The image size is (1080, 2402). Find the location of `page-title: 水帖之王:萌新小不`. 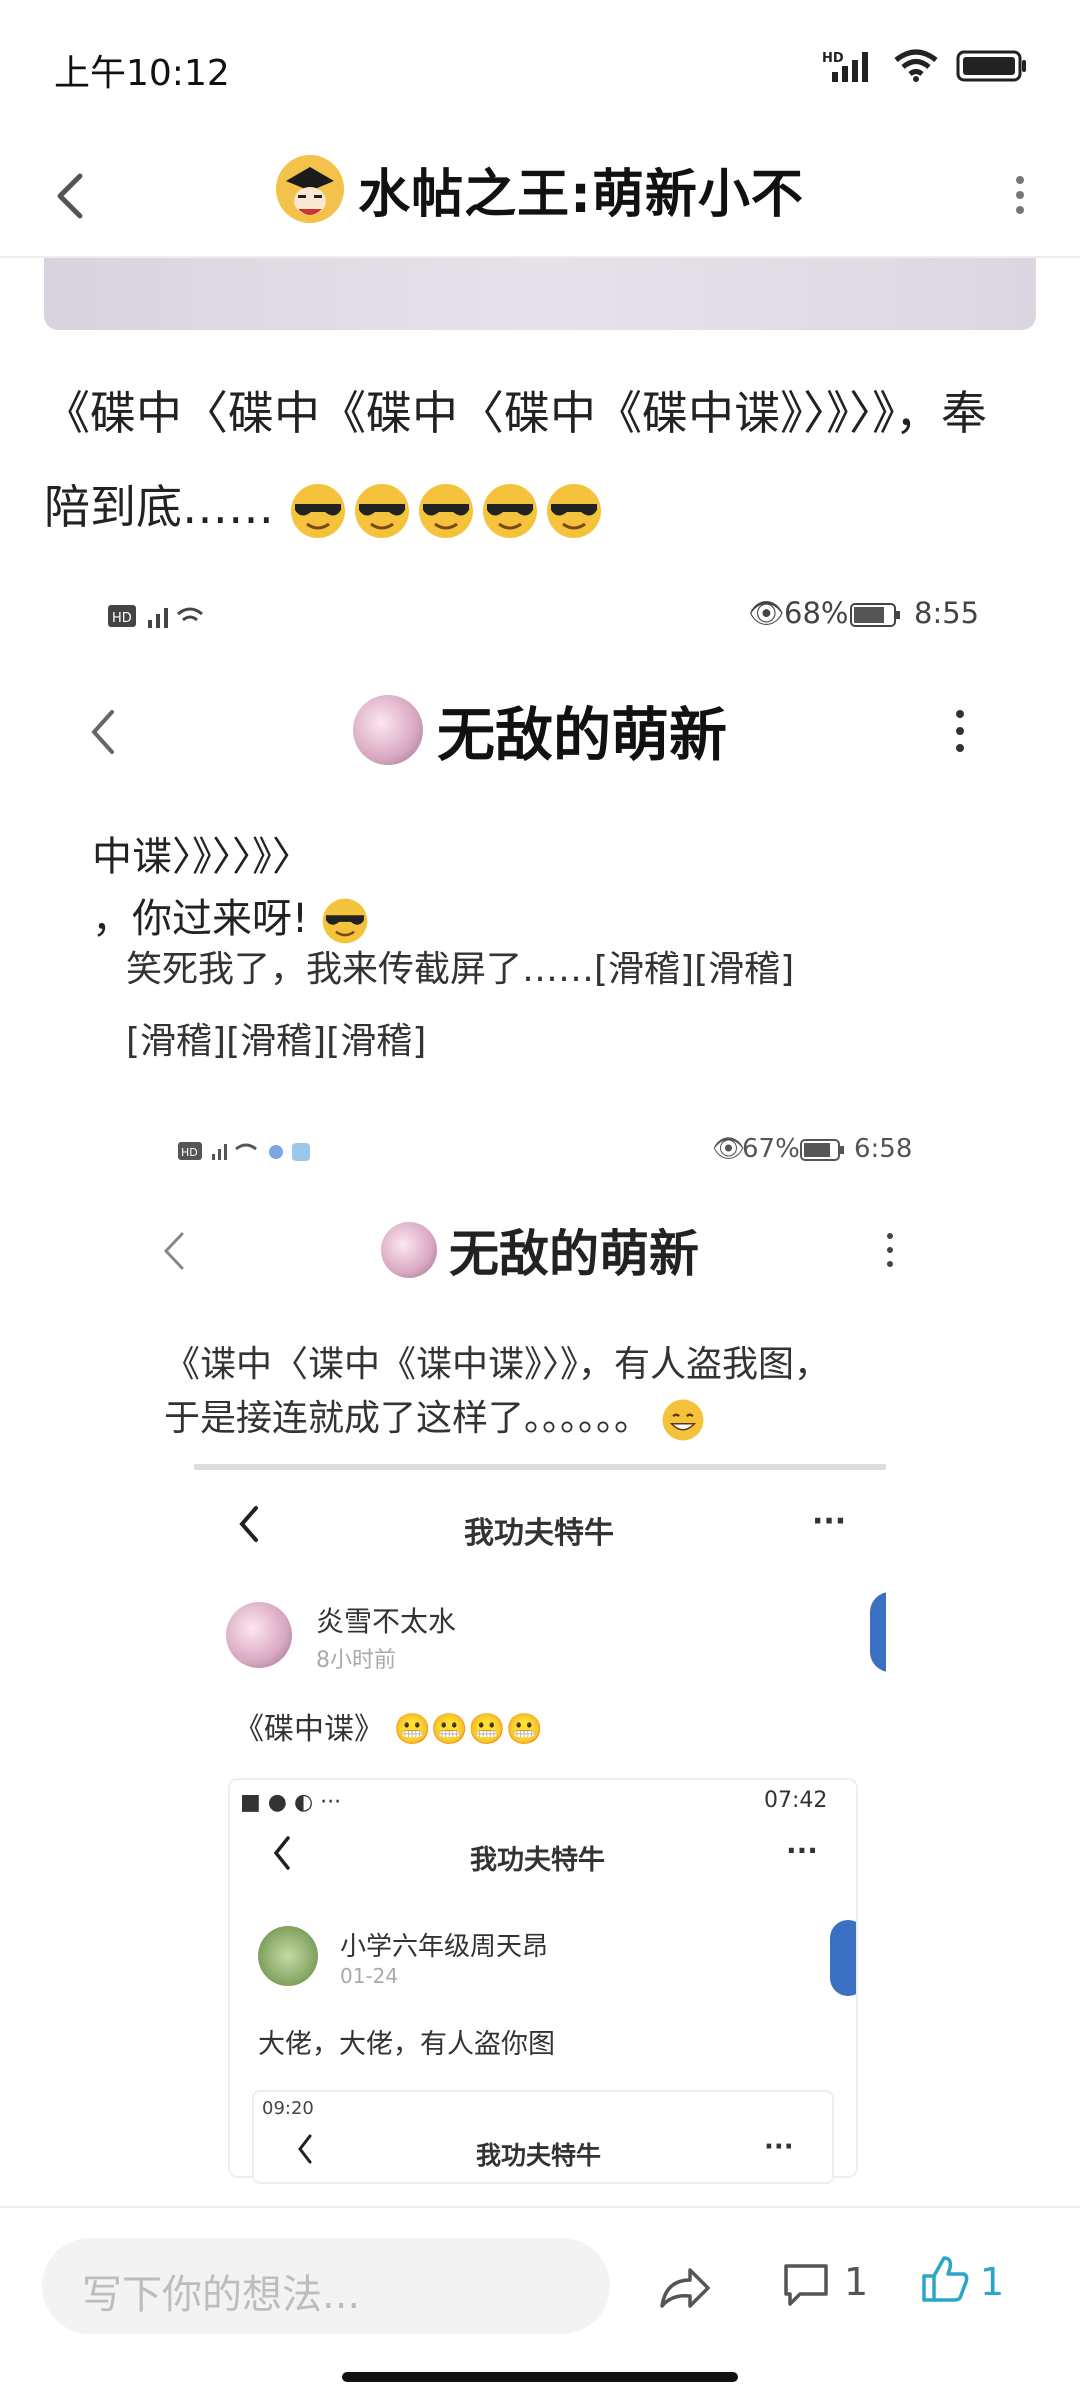

page-title: 水帖之王:萌新小不 is located at coordinates (581, 194).